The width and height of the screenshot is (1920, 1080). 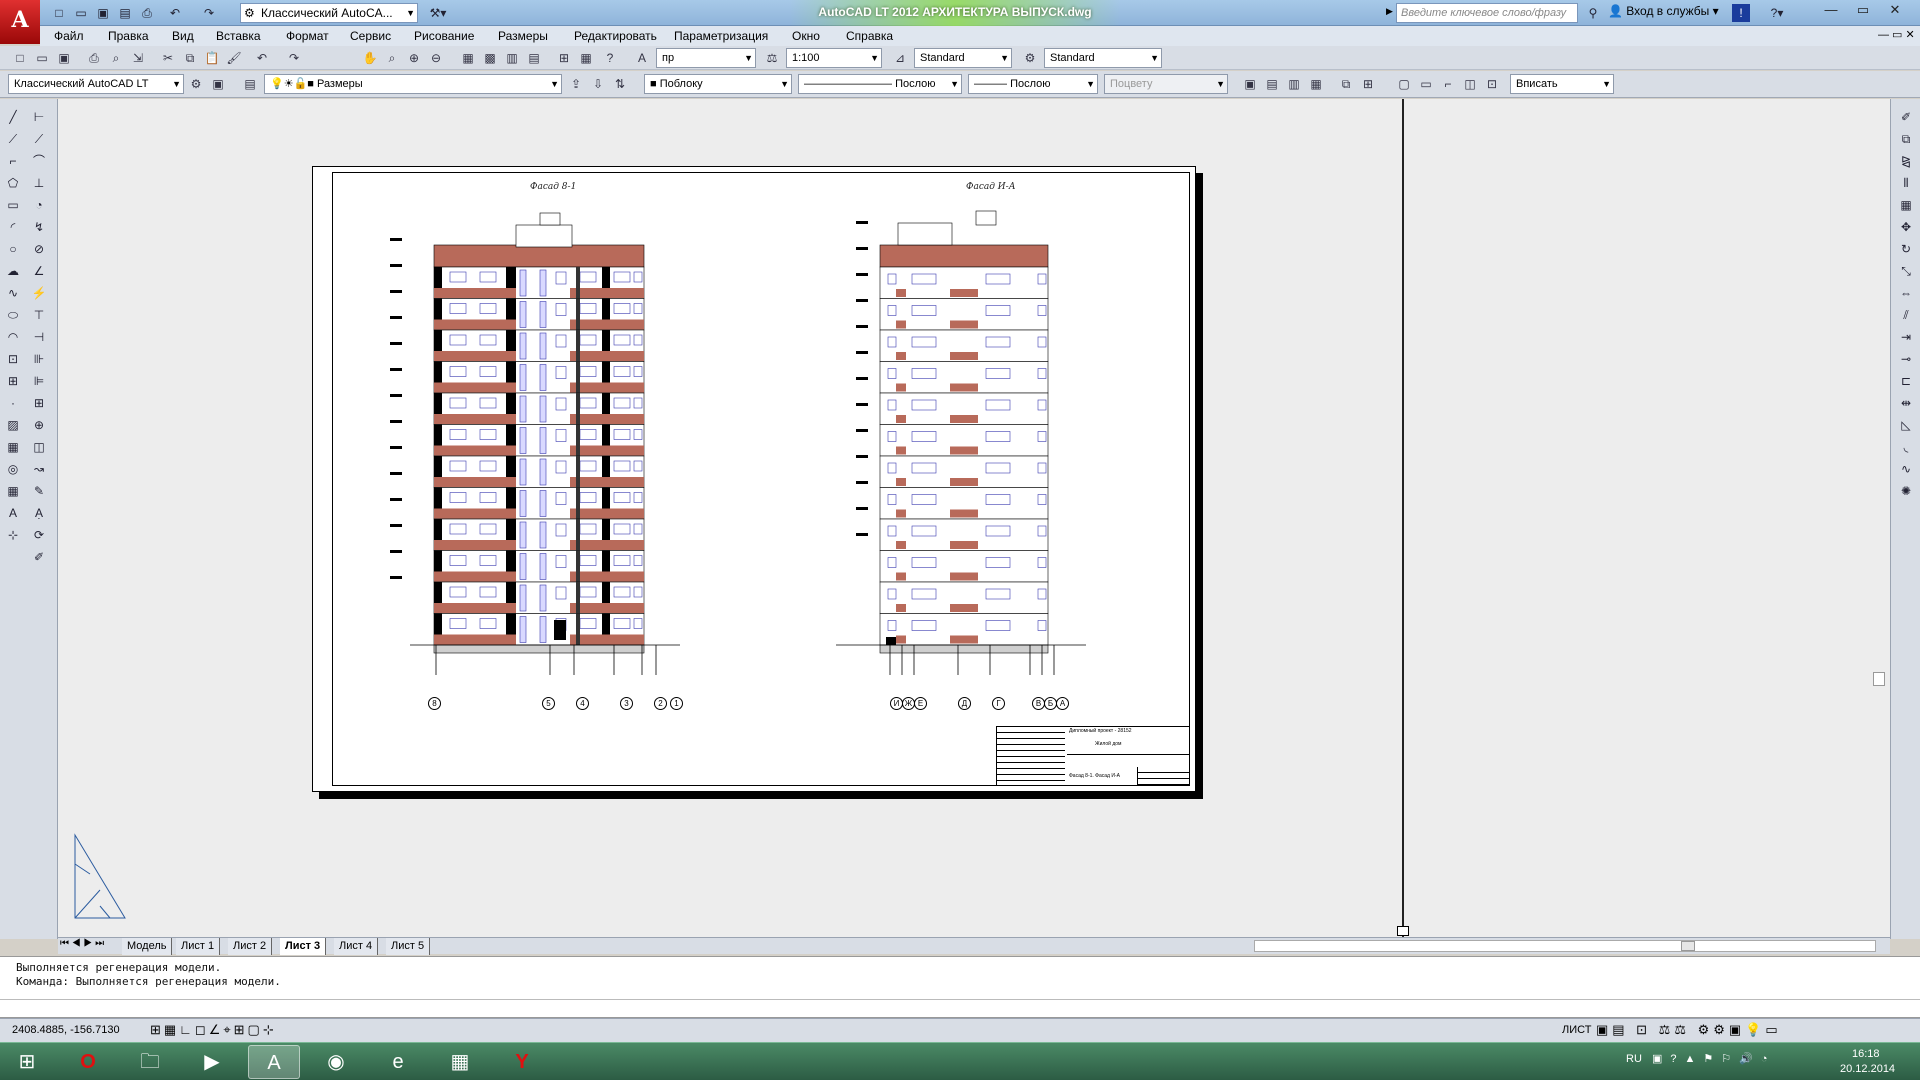 What do you see at coordinates (1103, 58) in the screenshot?
I see `table-style-dropdown: Standard ▼` at bounding box center [1103, 58].